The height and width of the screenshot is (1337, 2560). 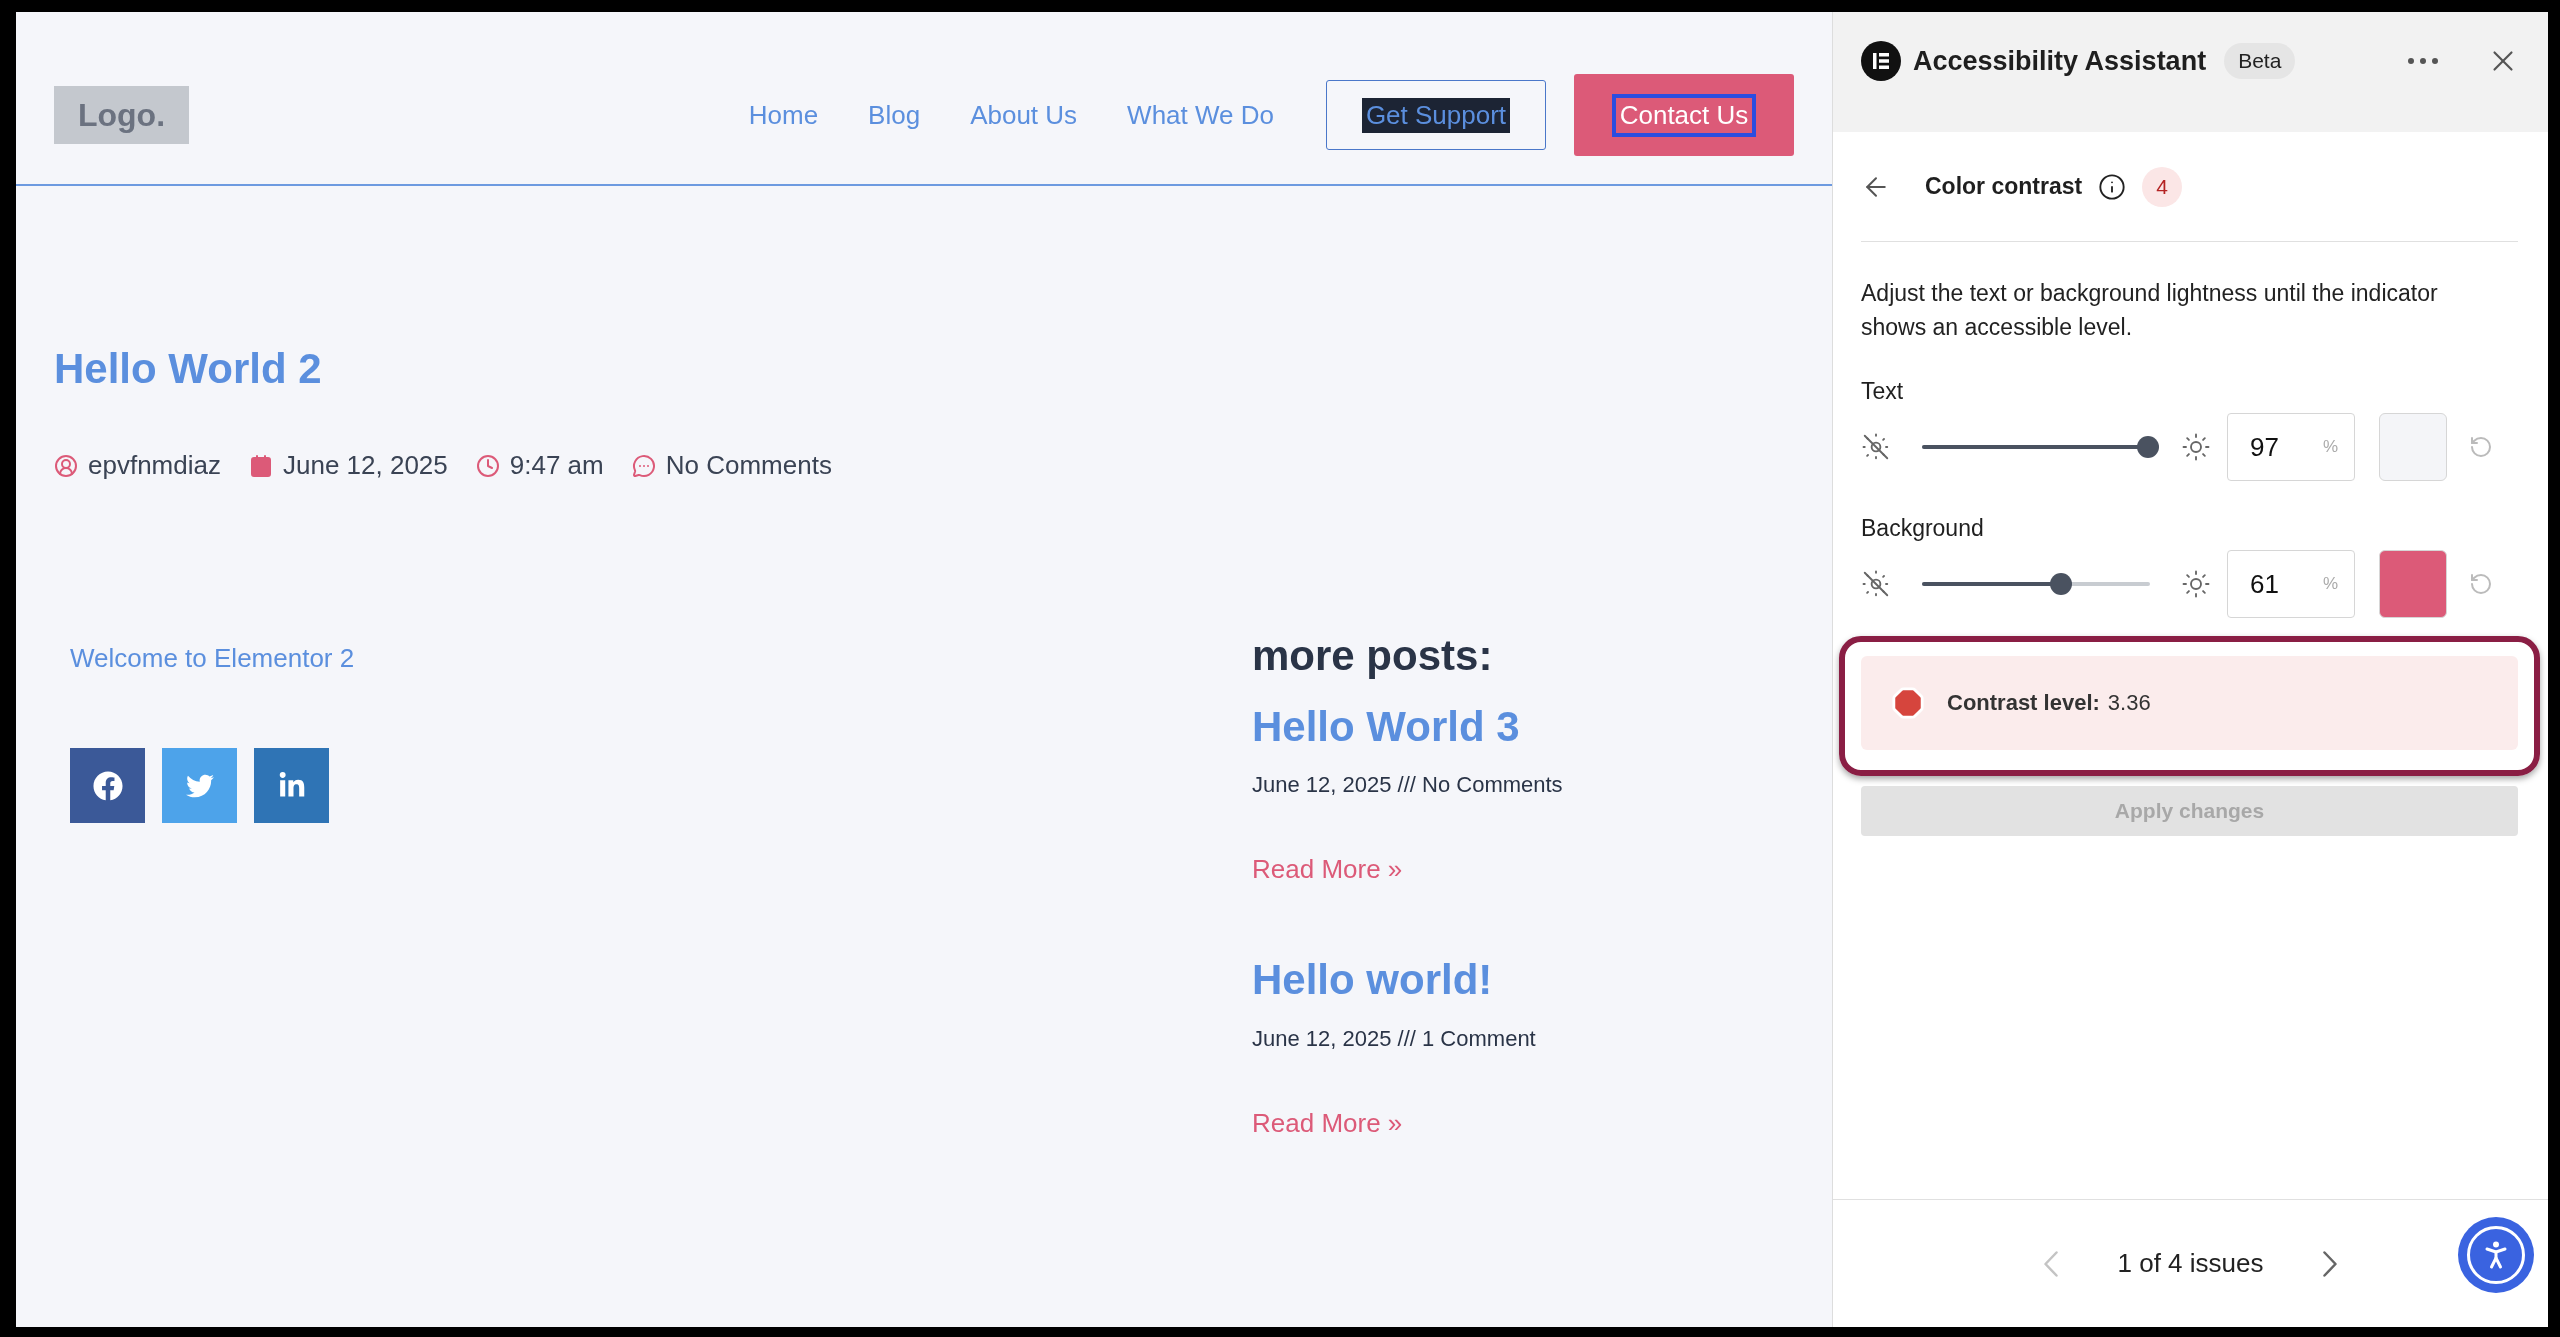 I want to click on more-icon, so click(x=2423, y=61).